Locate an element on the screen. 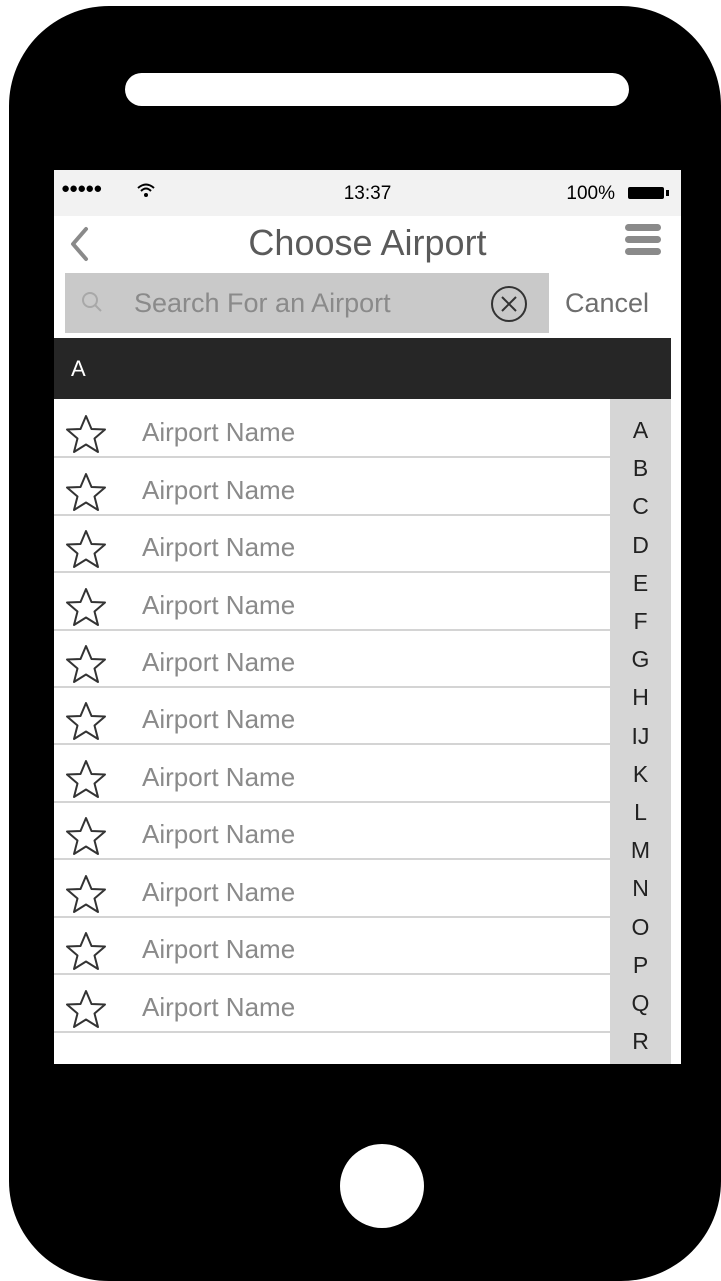 The height and width of the screenshot is (1281, 721). clear-x-circle-icon is located at coordinates (509, 306).